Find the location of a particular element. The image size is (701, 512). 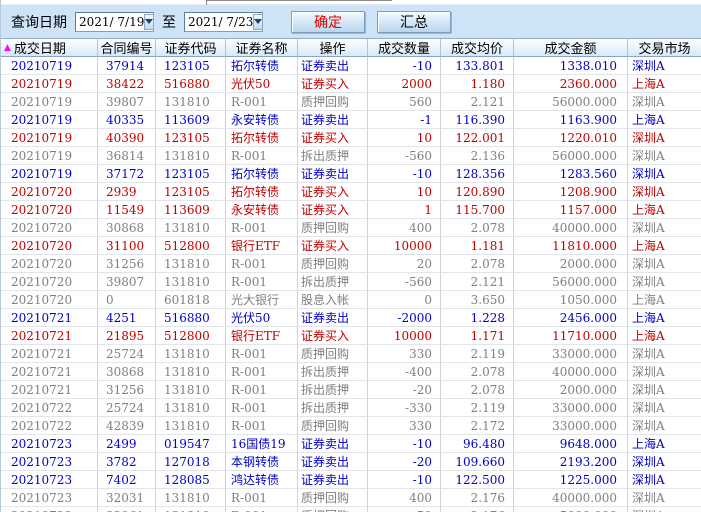

date-from-value: 2021/ 7/19 is located at coordinates (112, 21).